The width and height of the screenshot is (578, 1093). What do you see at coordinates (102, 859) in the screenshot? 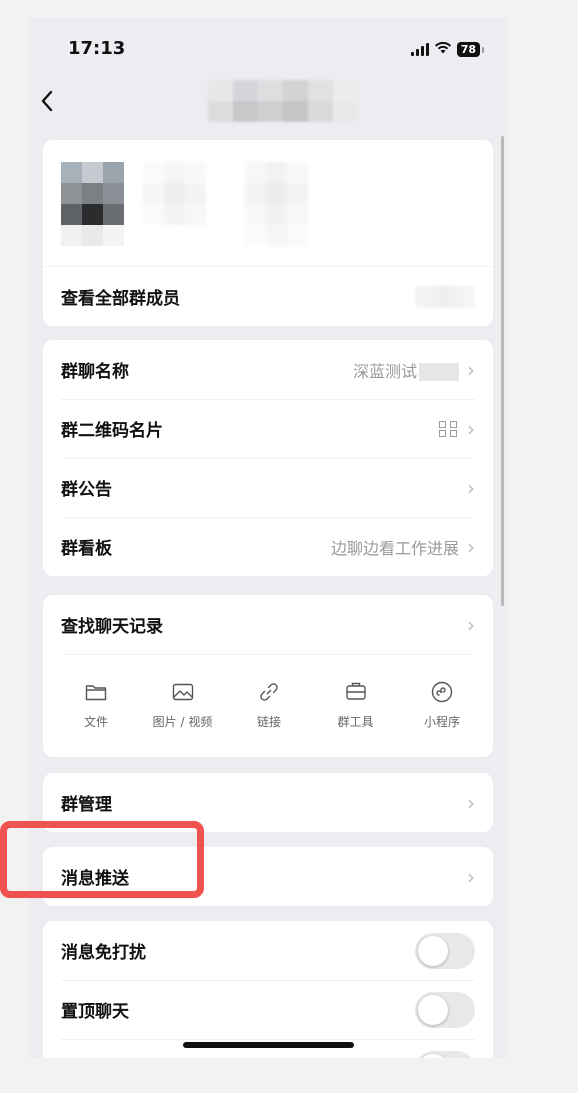
I see `highlight-box` at bounding box center [102, 859].